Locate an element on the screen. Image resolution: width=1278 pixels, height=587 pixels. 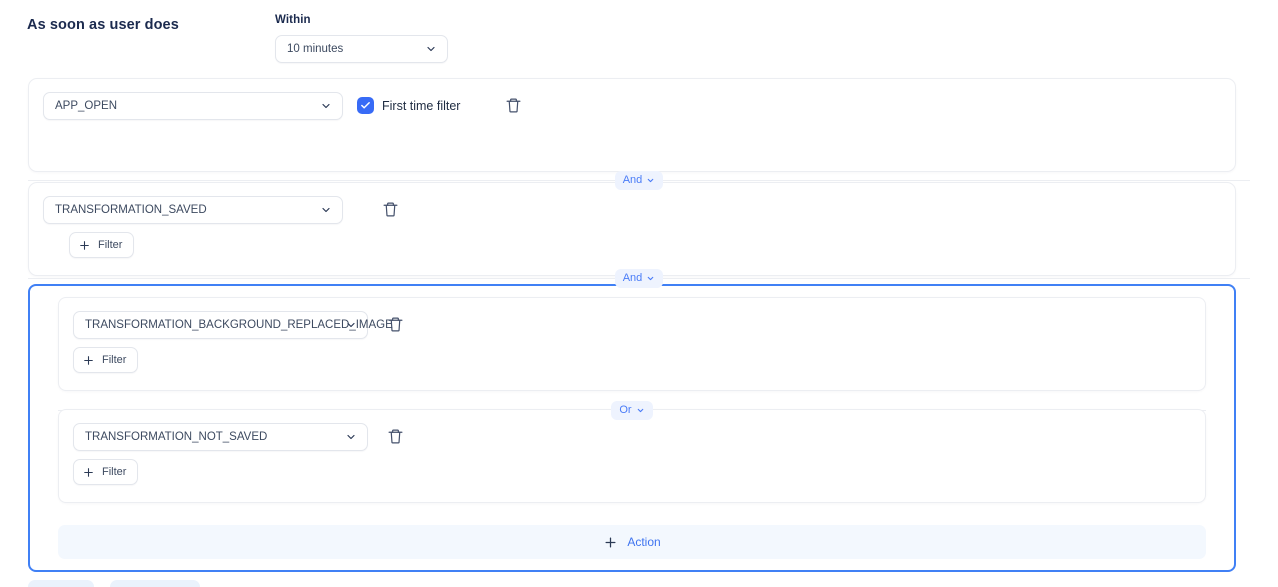
group-connector-label: Or is located at coordinates (625, 410).